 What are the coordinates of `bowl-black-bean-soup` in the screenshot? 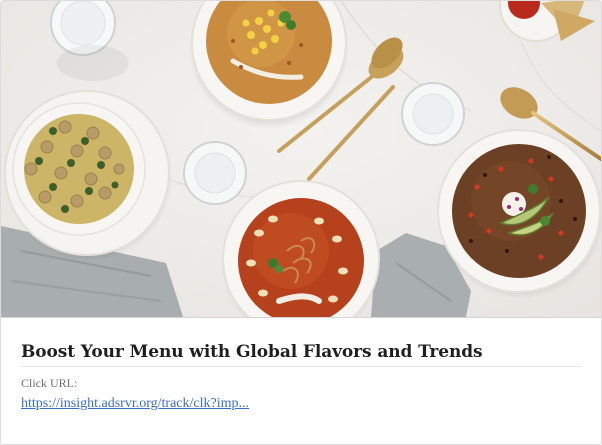 It's located at (519, 214).